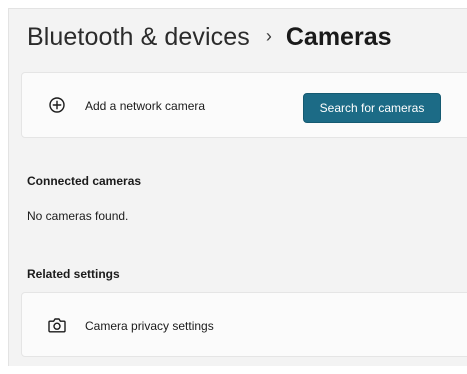 This screenshot has height=374, width=467. I want to click on no-cameras-message: No cameras found., so click(78, 216).